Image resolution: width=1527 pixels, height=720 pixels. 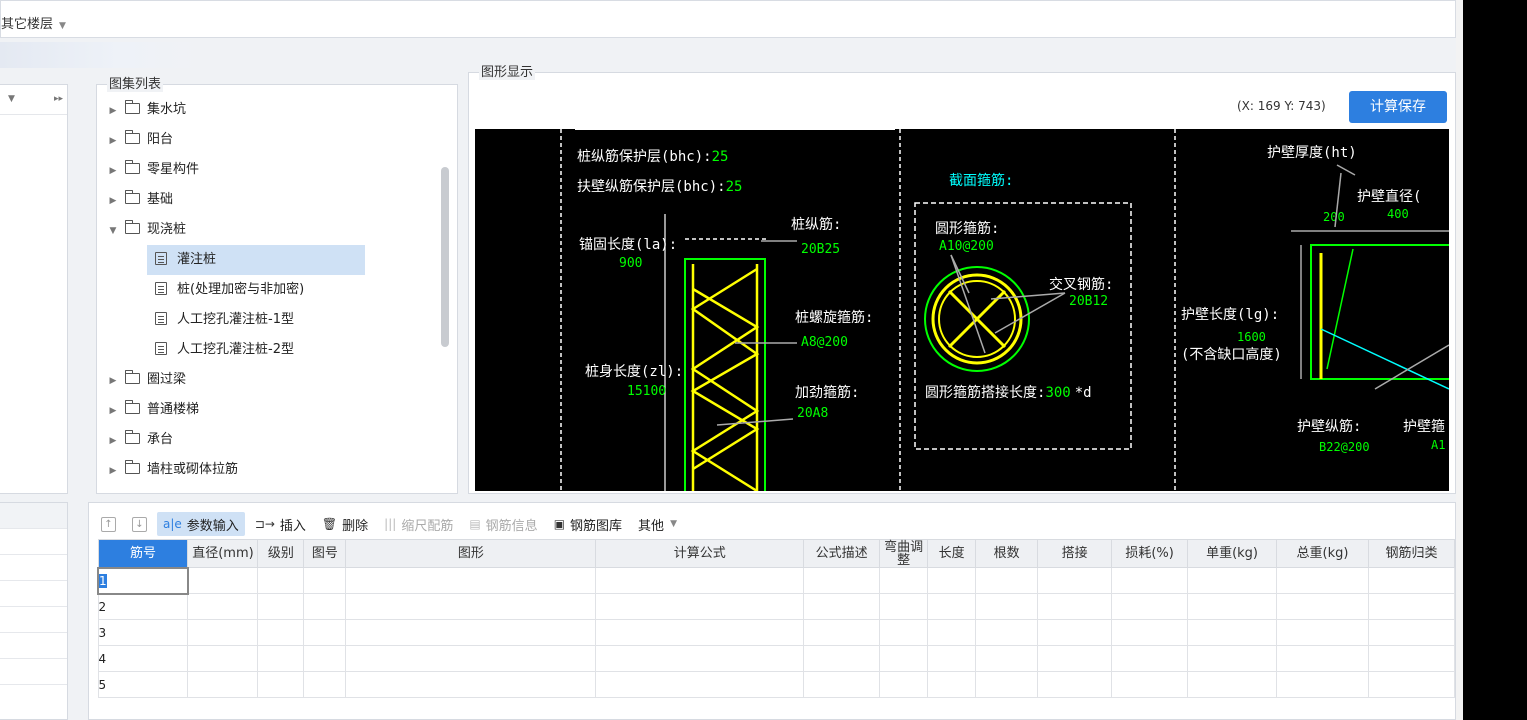 What do you see at coordinates (272, 440) in the screenshot?
I see `tree-folder-item: ▶ 承台` at bounding box center [272, 440].